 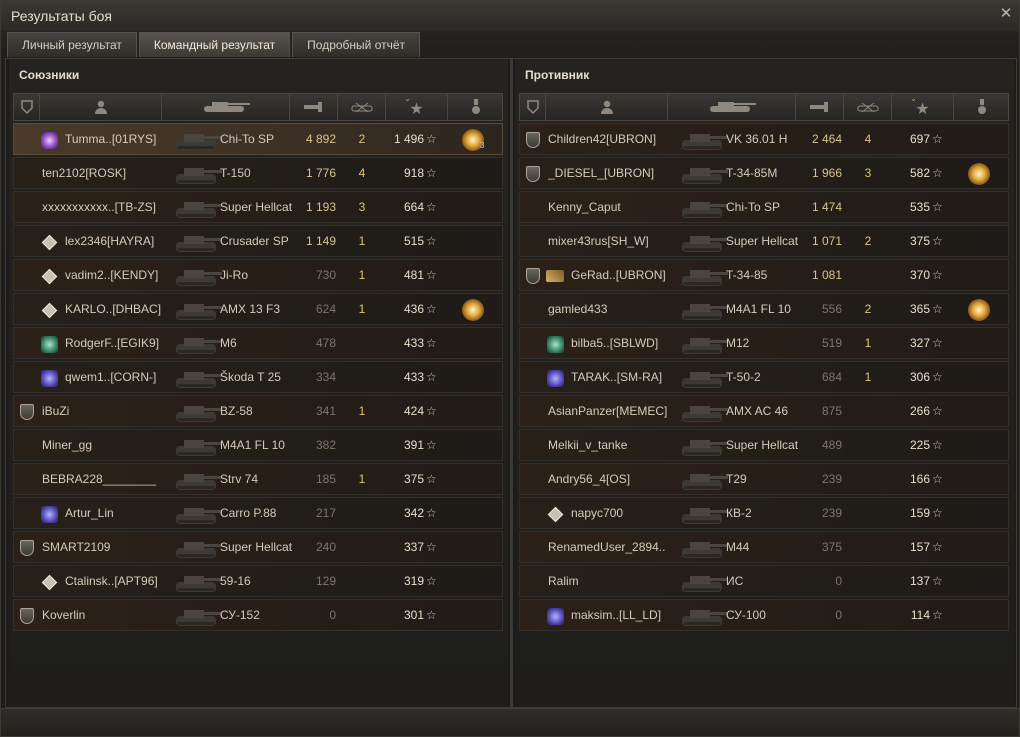 I want to click on player-name: mixer43rus[SH_W], so click(x=598, y=241).